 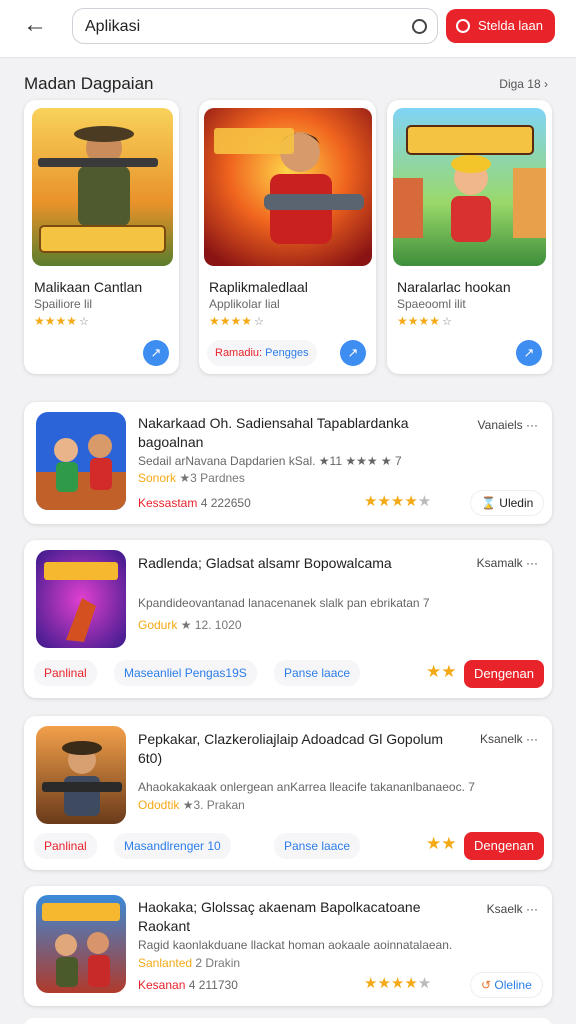 What do you see at coordinates (431, 304) in the screenshot?
I see `featured-subtitle: Spaeooml ilit` at bounding box center [431, 304].